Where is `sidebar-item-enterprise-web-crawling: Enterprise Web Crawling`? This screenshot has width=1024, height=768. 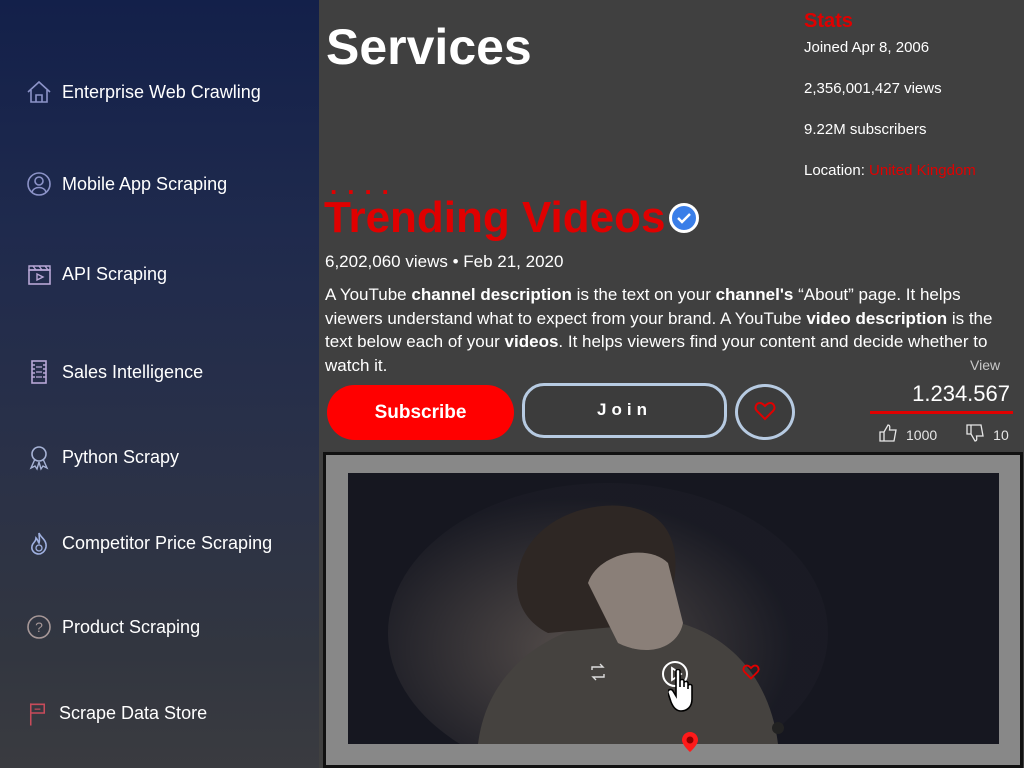 sidebar-item-enterprise-web-crawling: Enterprise Web Crawling is located at coordinates (142, 92).